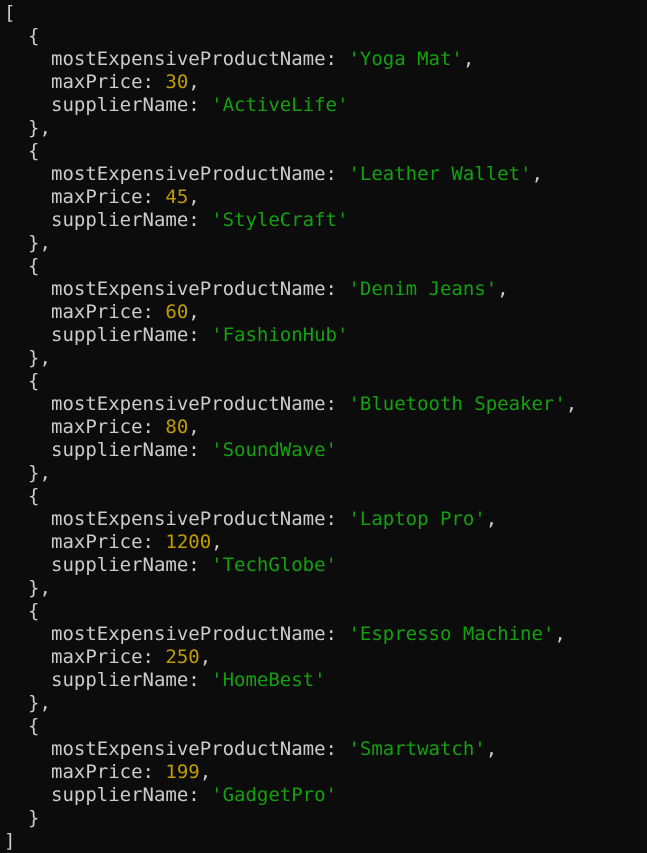  What do you see at coordinates (440, 174) in the screenshot?
I see `product-name: 'Leather Wallet'` at bounding box center [440, 174].